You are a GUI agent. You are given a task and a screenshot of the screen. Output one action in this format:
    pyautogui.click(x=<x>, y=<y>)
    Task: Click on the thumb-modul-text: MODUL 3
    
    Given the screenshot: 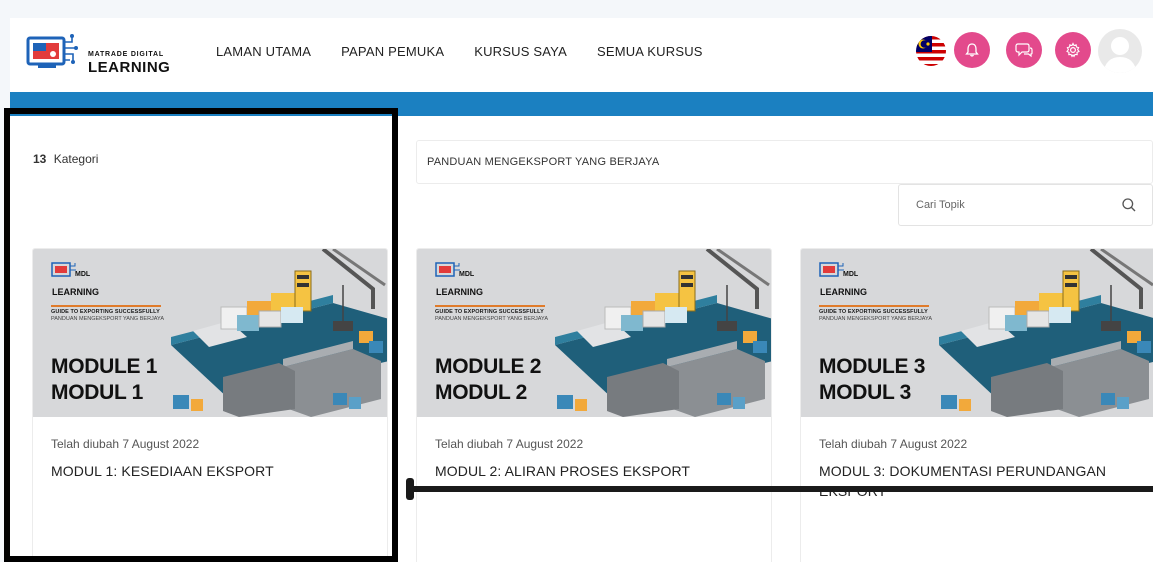 What is the action you would take?
    pyautogui.click(x=865, y=392)
    